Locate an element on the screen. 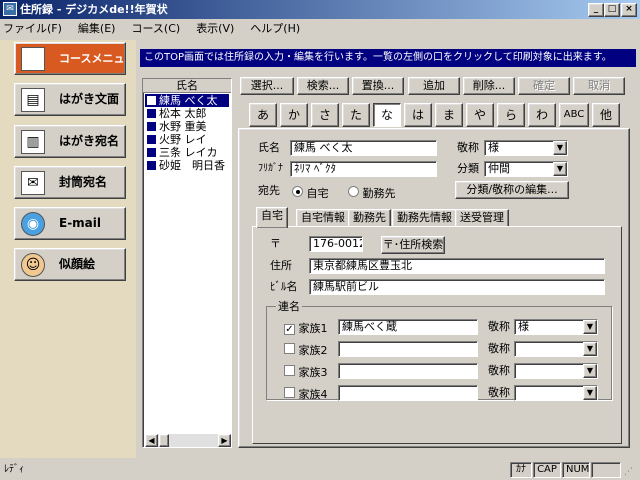  kana-tab-ha: は is located at coordinates (418, 115).